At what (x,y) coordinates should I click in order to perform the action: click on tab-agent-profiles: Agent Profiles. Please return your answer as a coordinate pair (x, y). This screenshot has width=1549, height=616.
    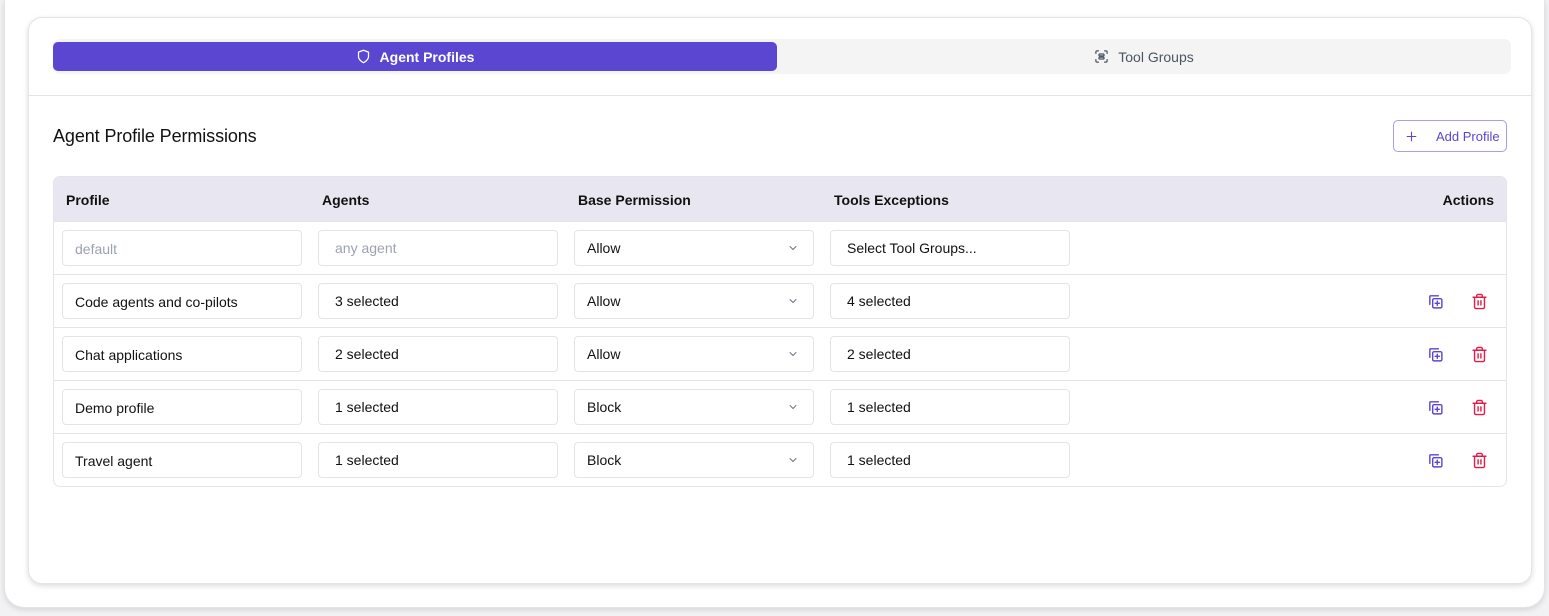
    Looking at the image, I should click on (415, 56).